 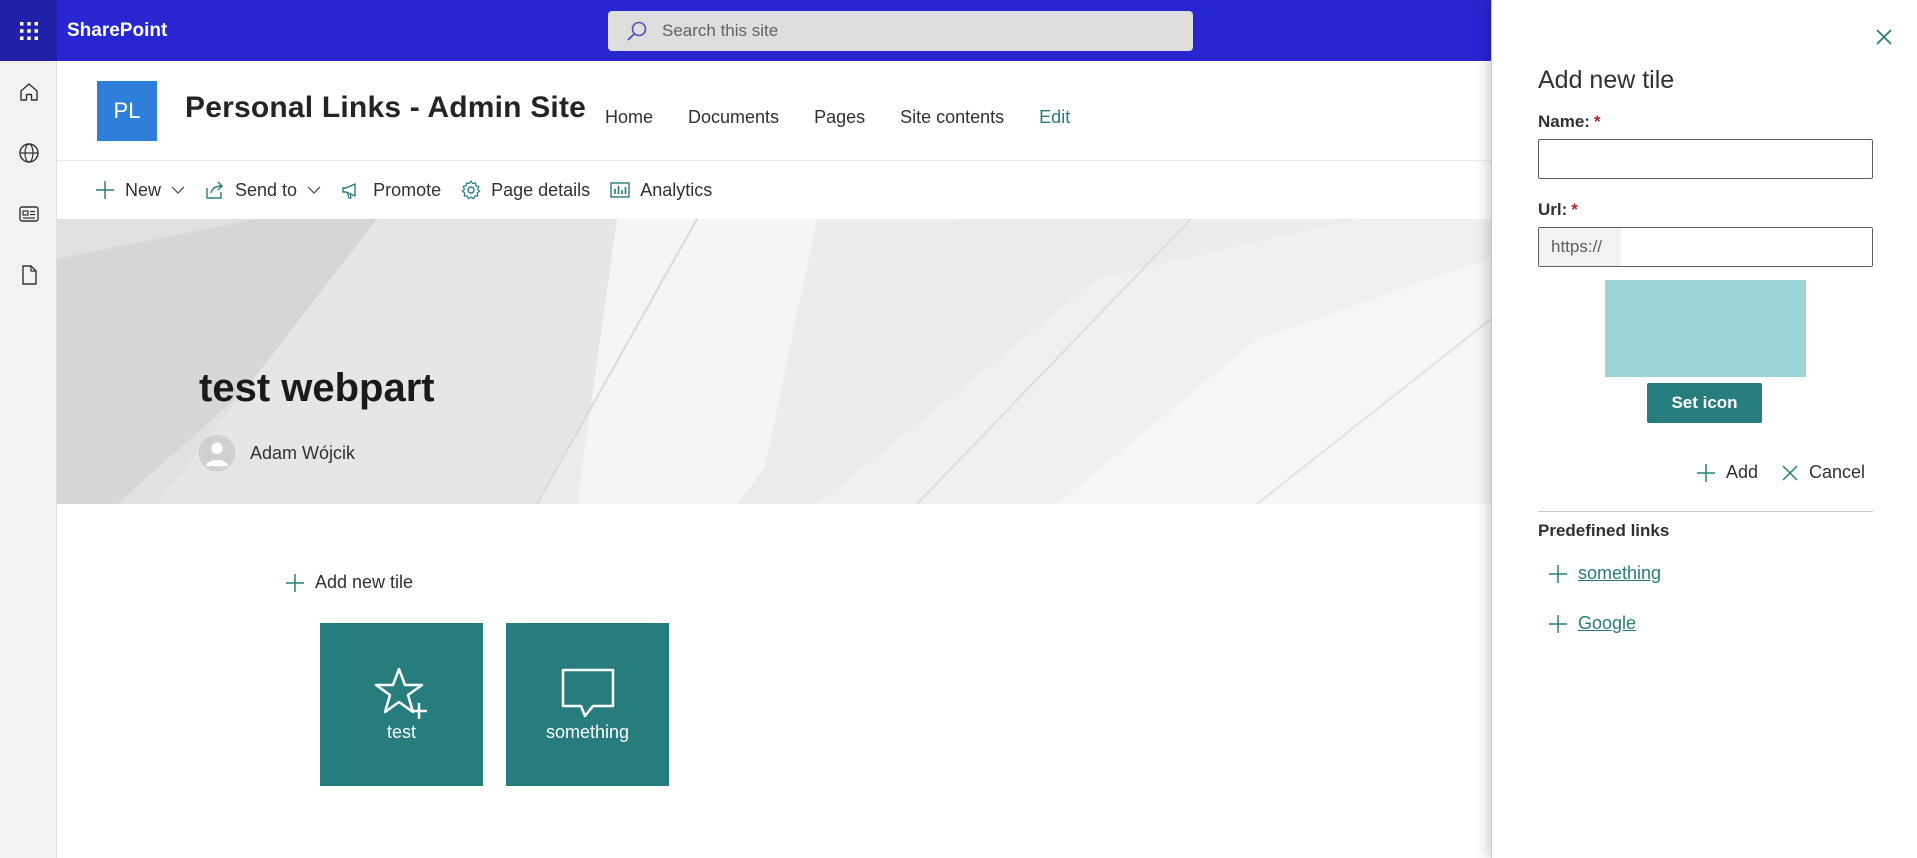 I want to click on add-button: Add, so click(x=1727, y=472).